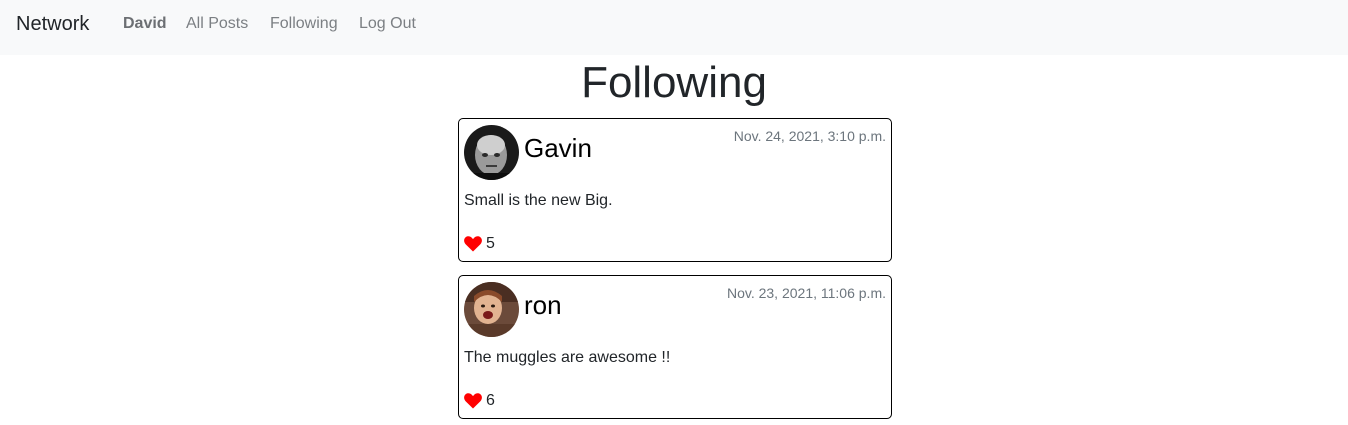 Image resolution: width=1348 pixels, height=425 pixels. I want to click on like-section: 5, so click(479, 244).